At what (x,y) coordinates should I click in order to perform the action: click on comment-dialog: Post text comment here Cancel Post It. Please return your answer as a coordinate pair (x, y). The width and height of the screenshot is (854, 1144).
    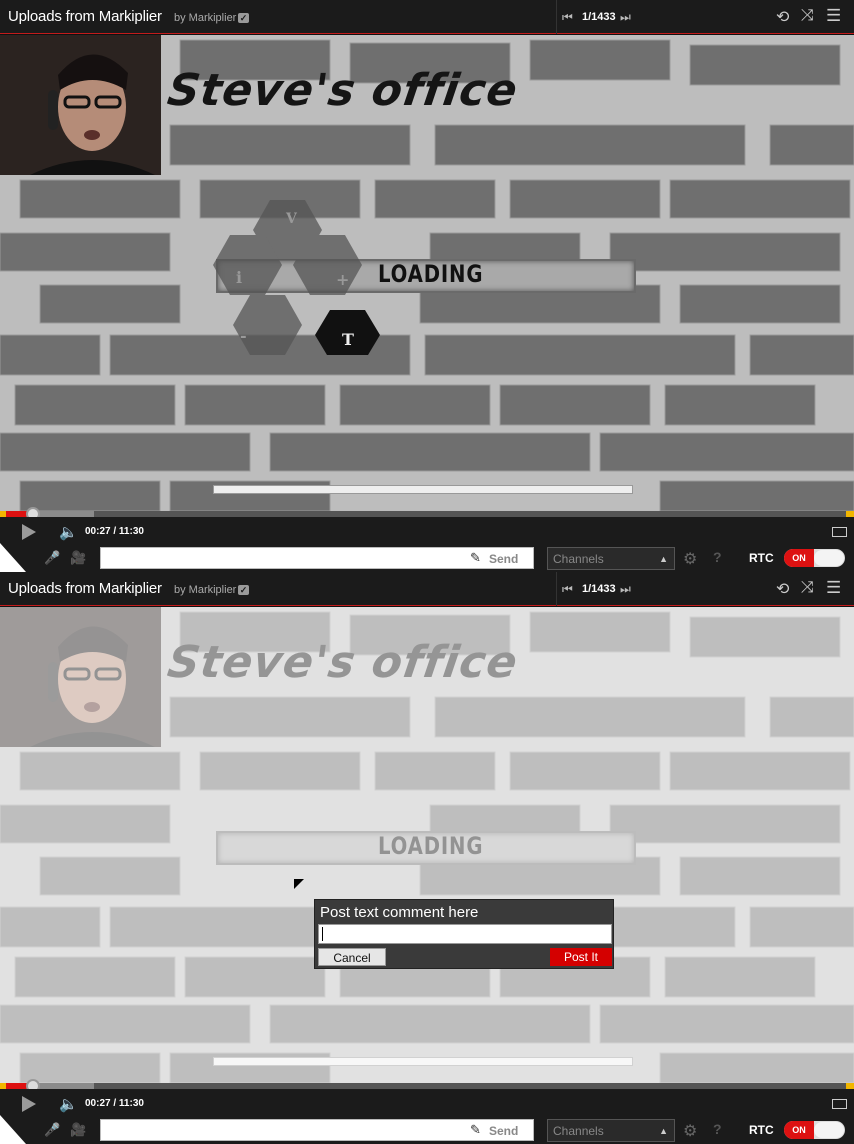
    Looking at the image, I should click on (464, 934).